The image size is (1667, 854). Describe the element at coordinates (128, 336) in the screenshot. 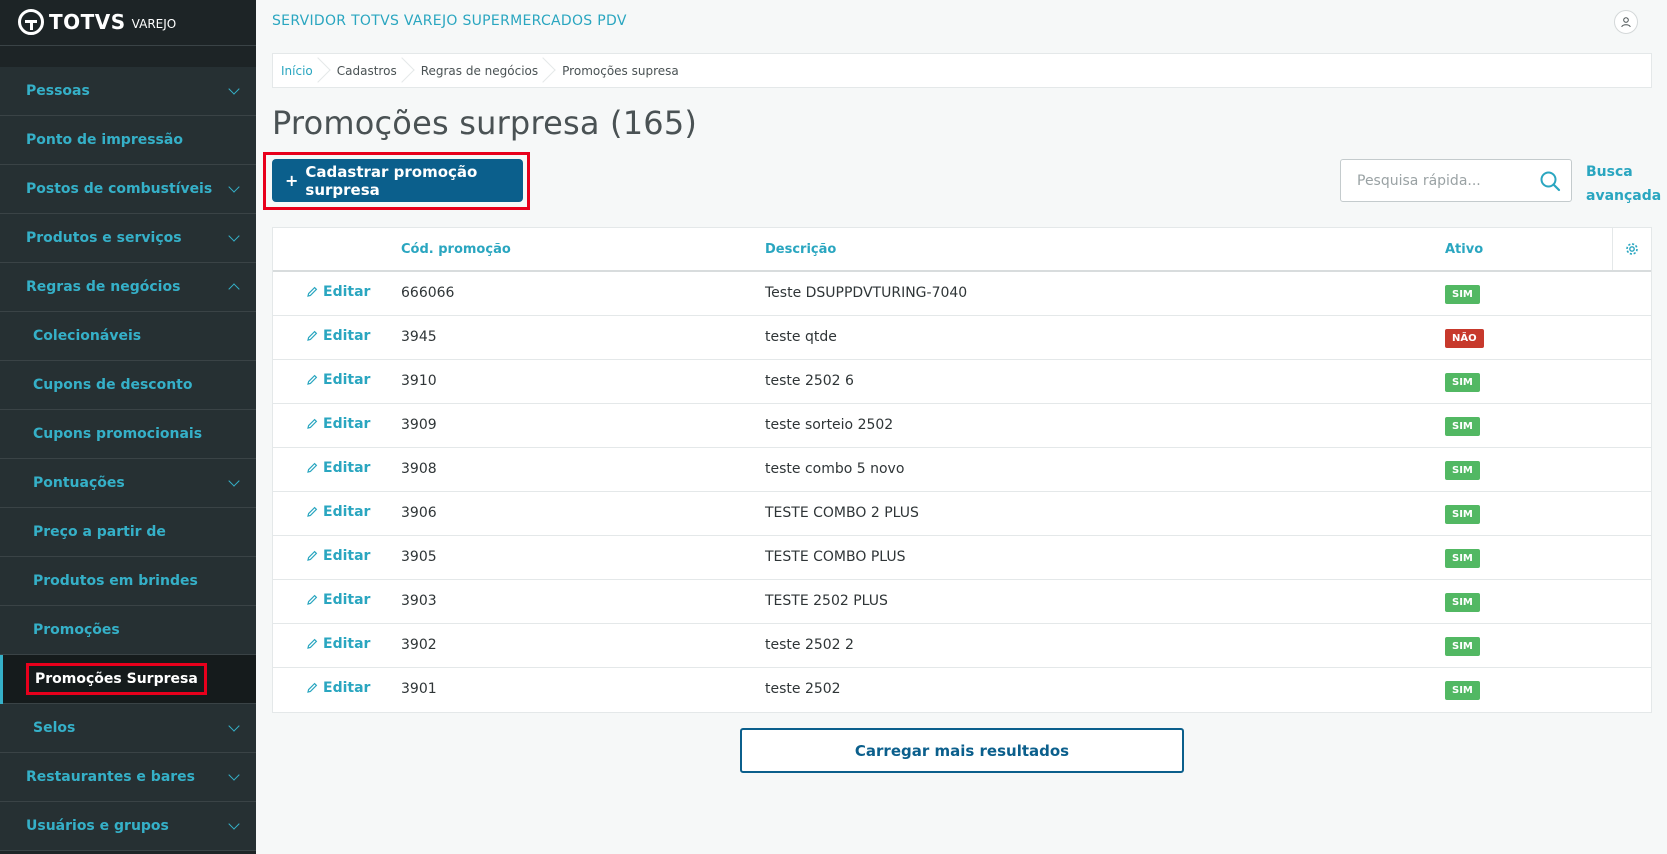

I see `sidebar-item: Colecionáveis` at that location.